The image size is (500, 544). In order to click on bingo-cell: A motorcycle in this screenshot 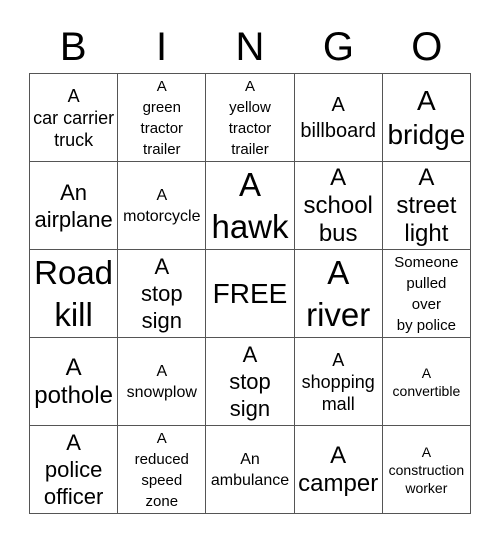, I will do `click(162, 206)`.